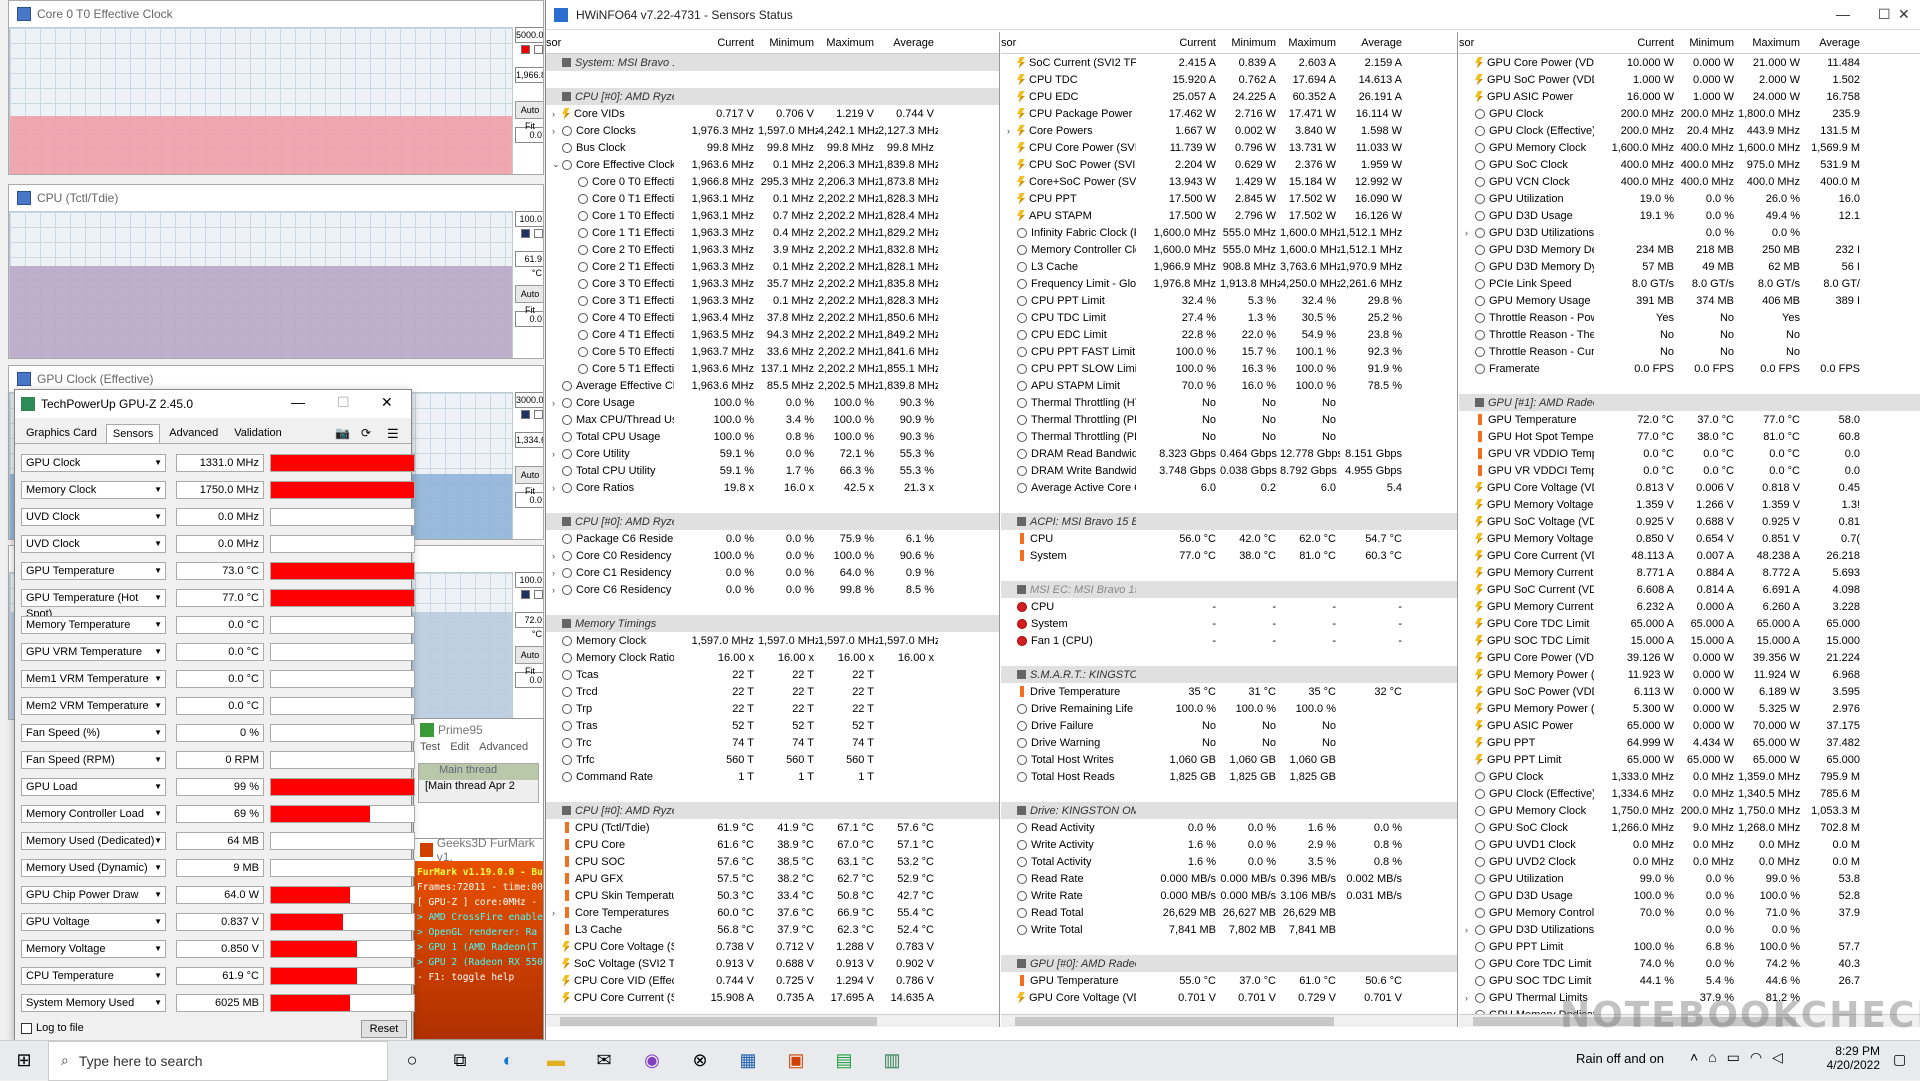  What do you see at coordinates (1689, 742) in the screenshot?
I see `sensor-row: GPU PPT 64.999 W 4.434 W 65.000 W 37.482` at bounding box center [1689, 742].